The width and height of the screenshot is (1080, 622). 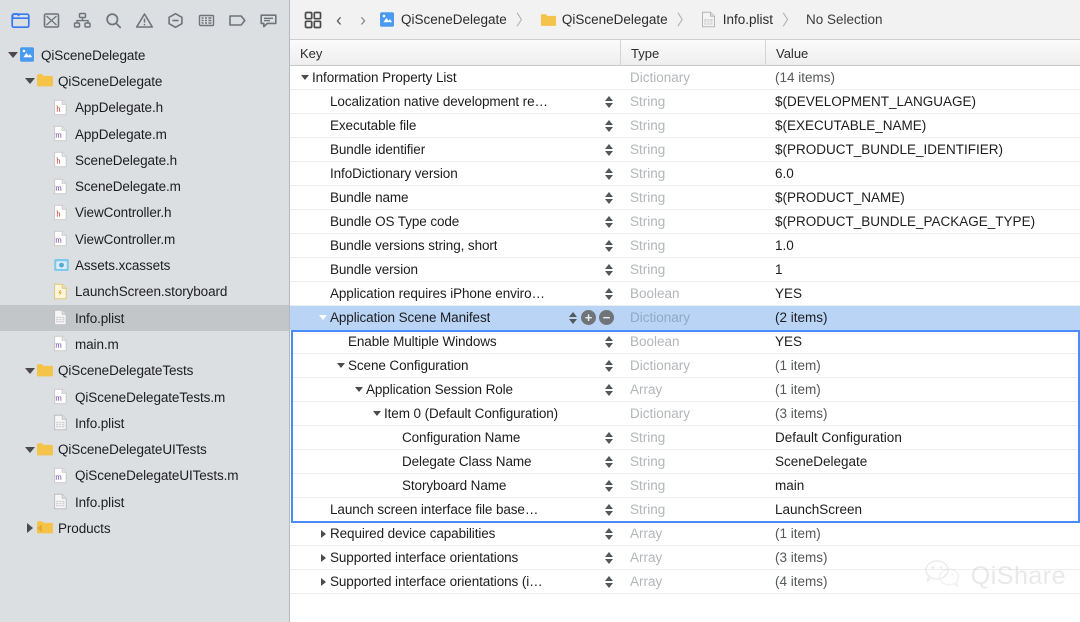 I want to click on tree-item-qiscenedelegate: QiSceneDelegate, so click(x=144, y=55).